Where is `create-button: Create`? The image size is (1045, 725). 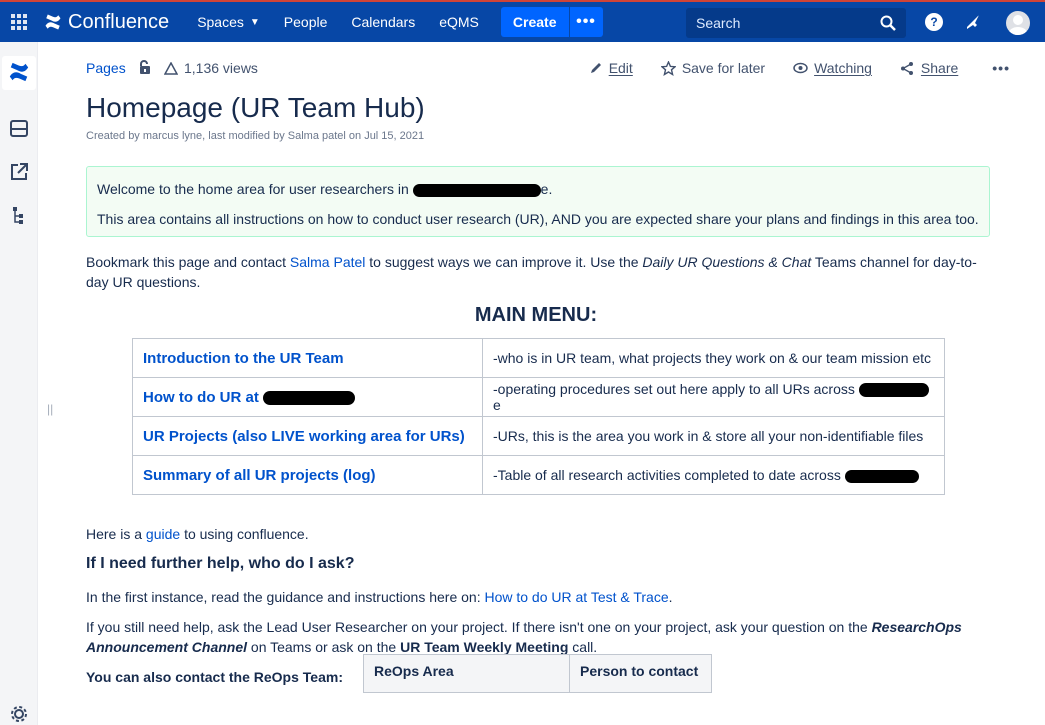 create-button: Create is located at coordinates (534, 22).